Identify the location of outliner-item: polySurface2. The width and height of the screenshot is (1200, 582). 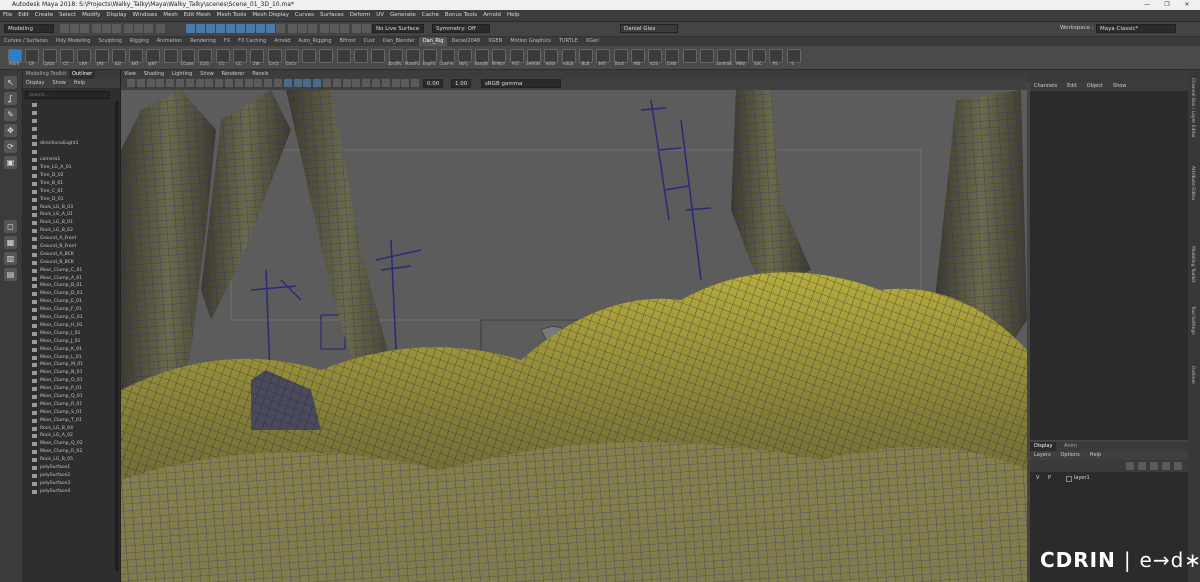
(69, 476).